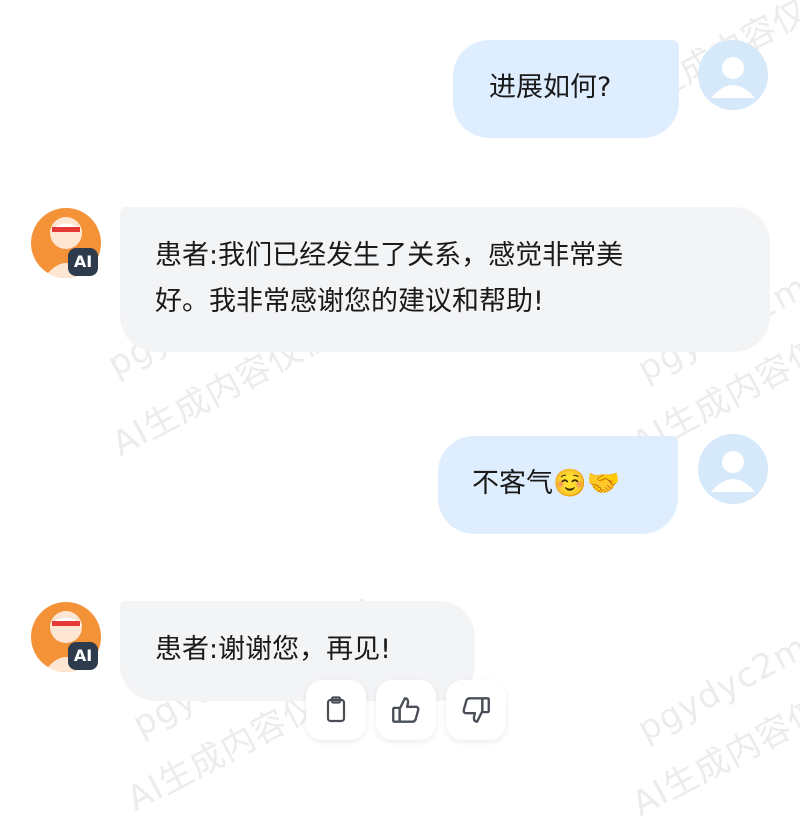 The height and width of the screenshot is (825, 800). I want to click on watermark-text: AI生成内容仅供参考, so click(712, 732).